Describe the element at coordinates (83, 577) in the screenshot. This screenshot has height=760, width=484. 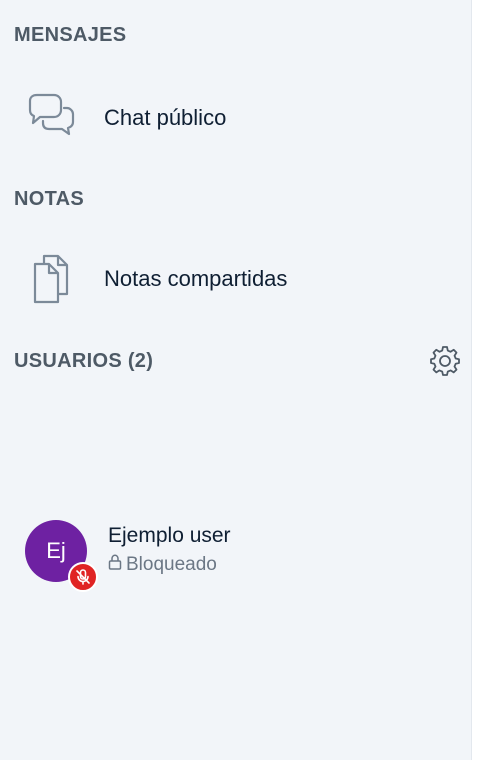
I see `muted-microphone-icon` at that location.